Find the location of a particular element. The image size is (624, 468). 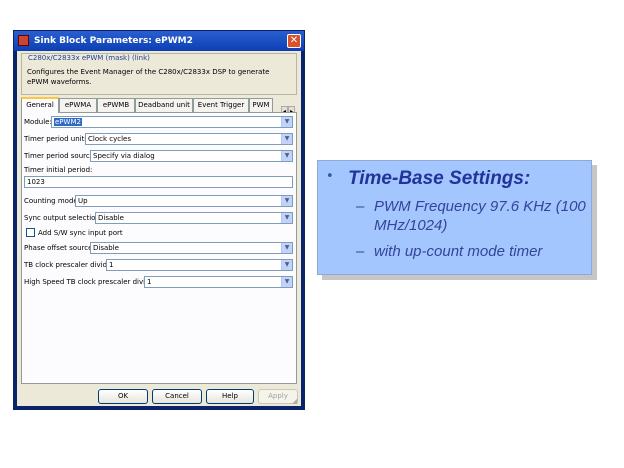

sync-output-selection-select: Disable ▼ is located at coordinates (194, 218).